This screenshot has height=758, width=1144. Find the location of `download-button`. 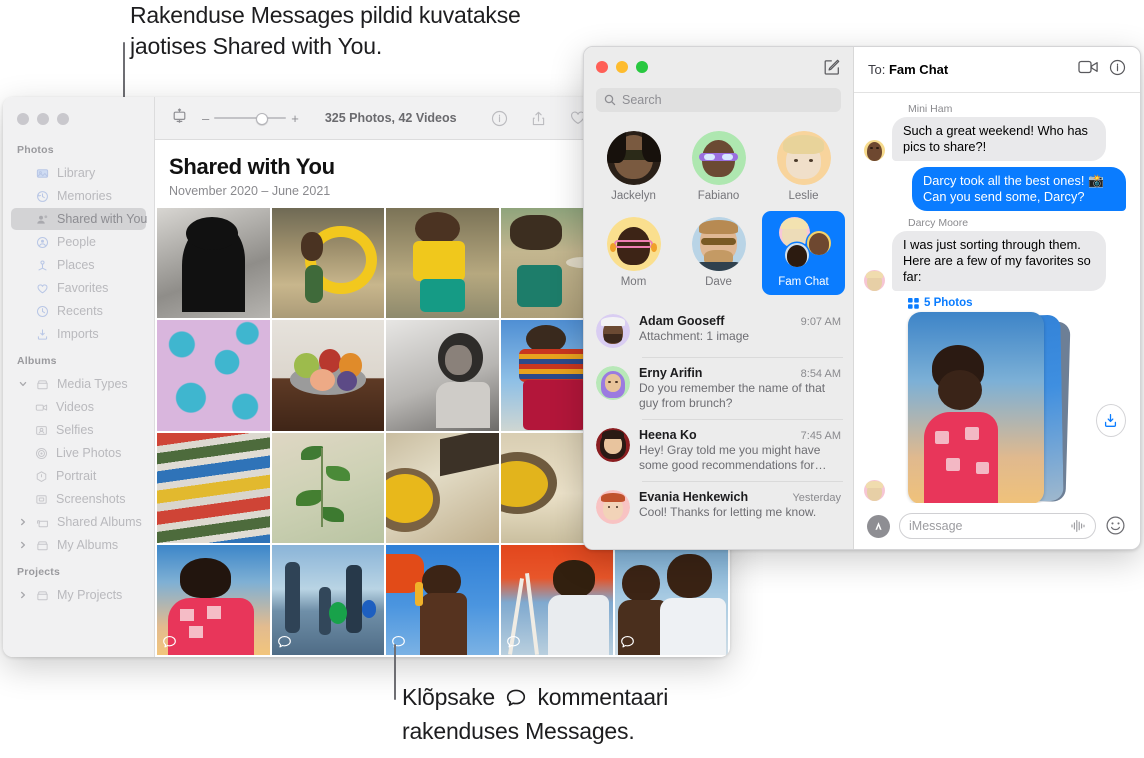

download-button is located at coordinates (1110, 420).